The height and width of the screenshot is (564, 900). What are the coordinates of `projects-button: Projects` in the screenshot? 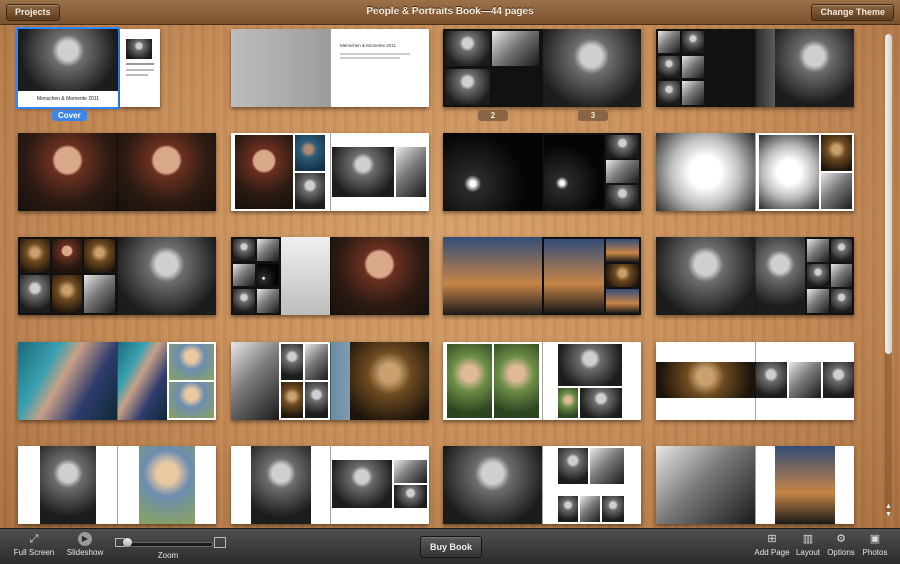 It's located at (33, 12).